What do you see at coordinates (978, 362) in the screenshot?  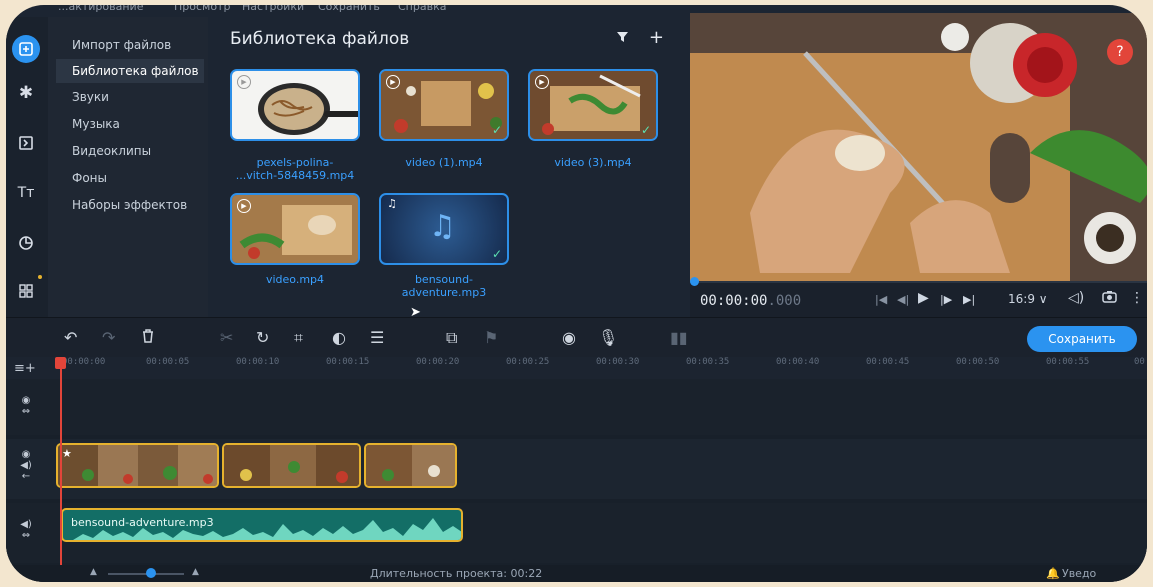 I see `ruler-tick: 00:00:50` at bounding box center [978, 362].